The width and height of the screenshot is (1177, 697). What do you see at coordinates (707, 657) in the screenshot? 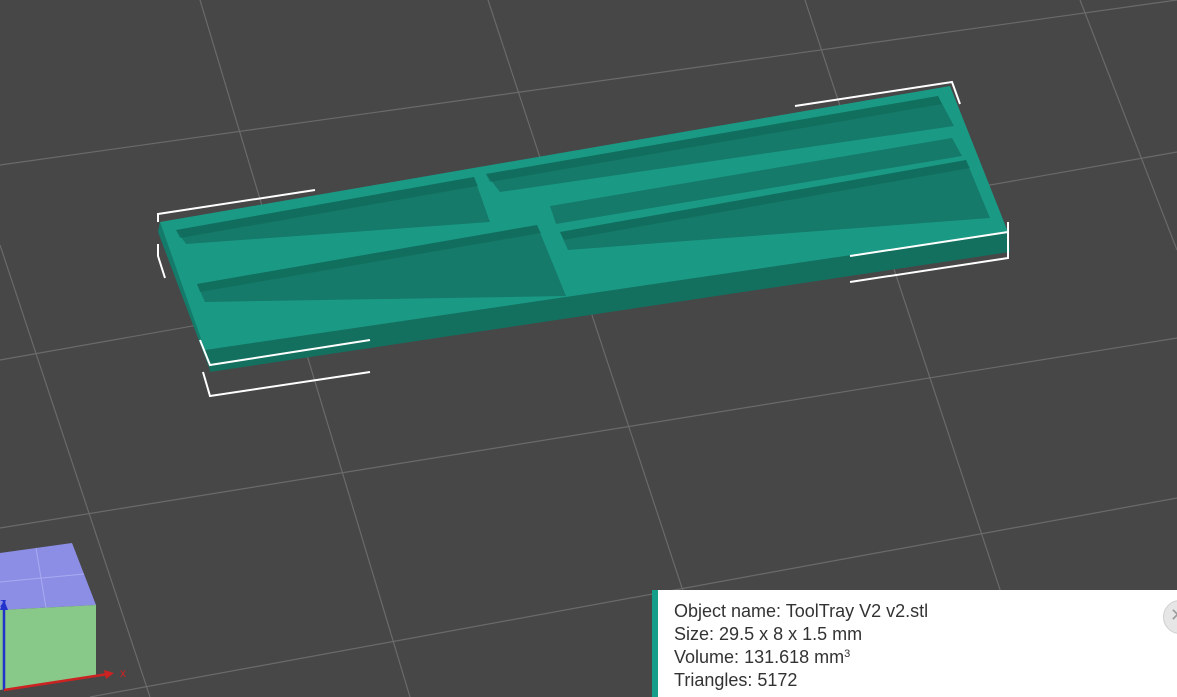
I see `object-volume-label: Volume:` at bounding box center [707, 657].